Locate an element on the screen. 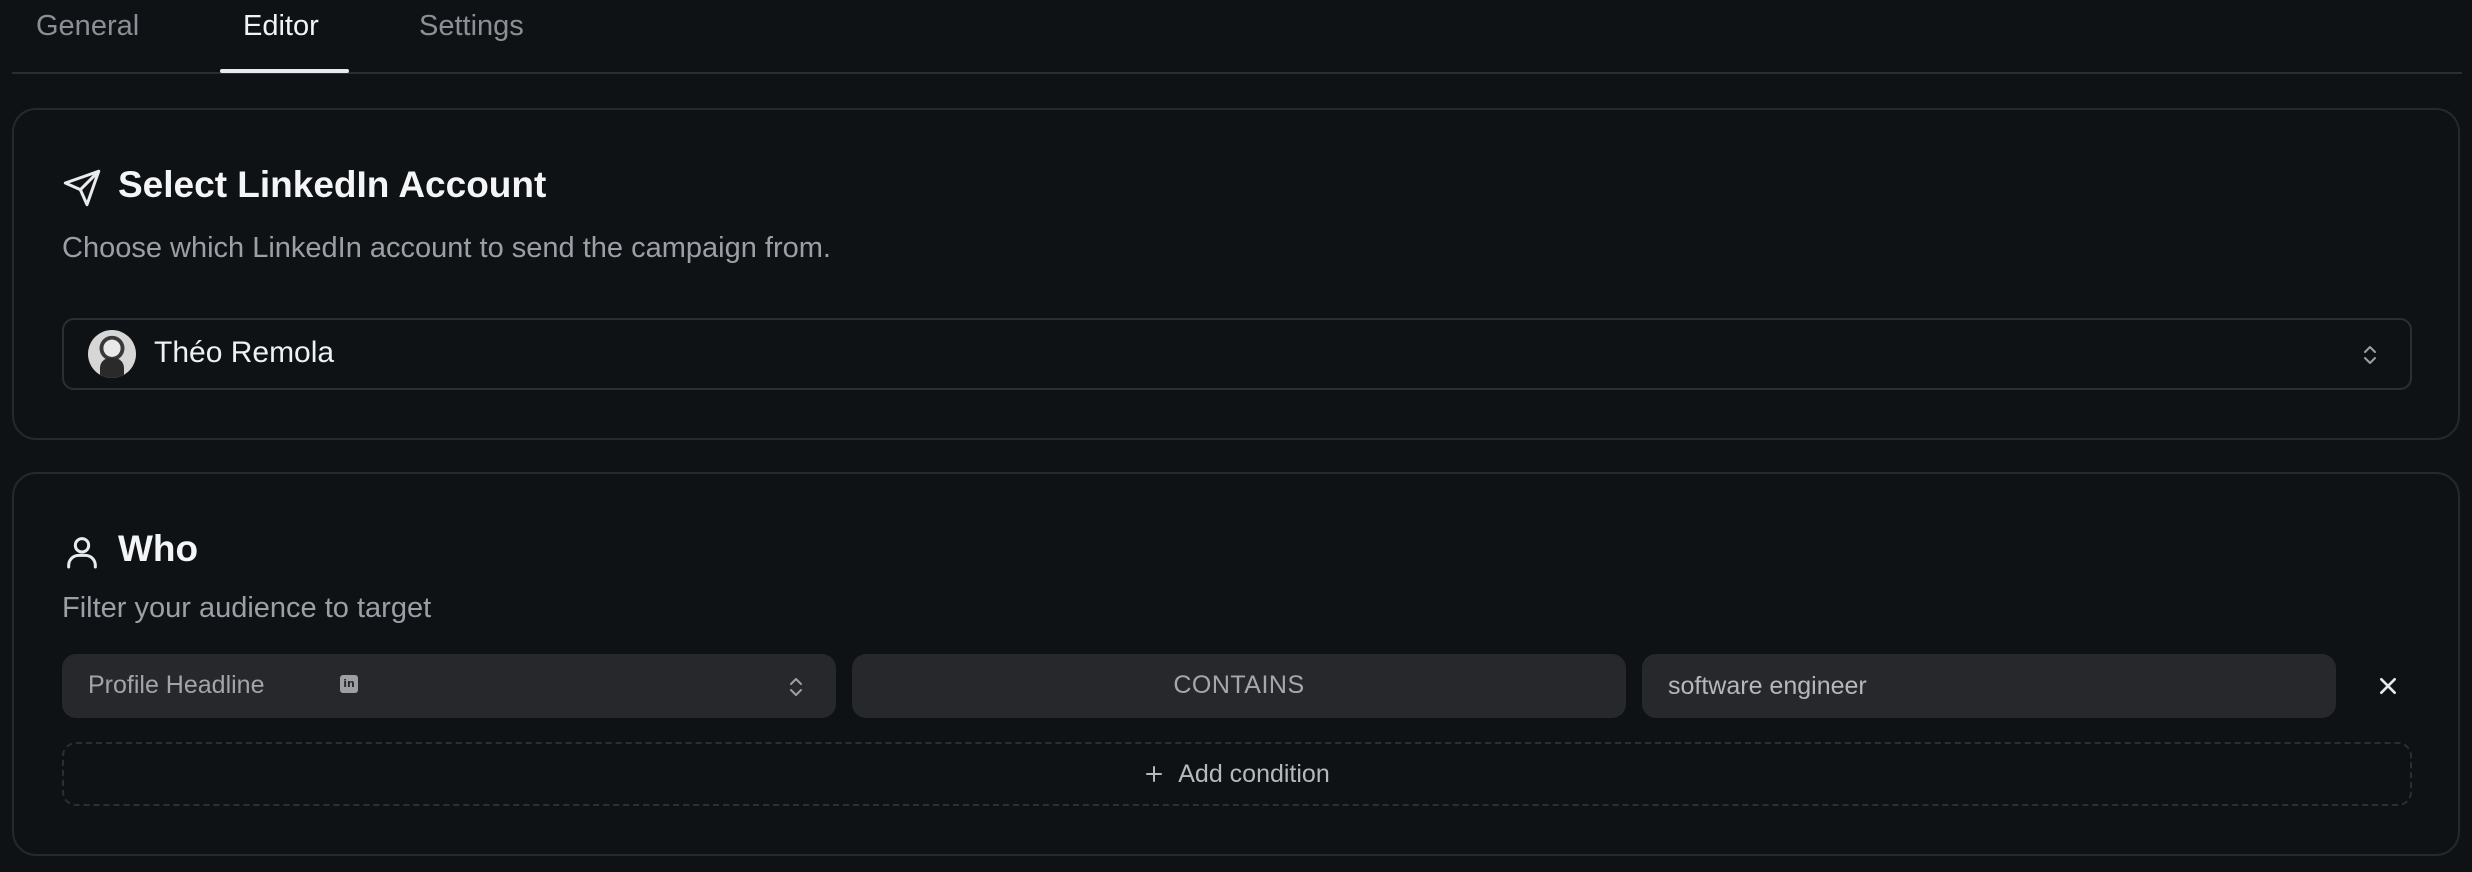 Image resolution: width=2472 pixels, height=872 pixels. section-subtitle: Filter your audience to target is located at coordinates (247, 608).